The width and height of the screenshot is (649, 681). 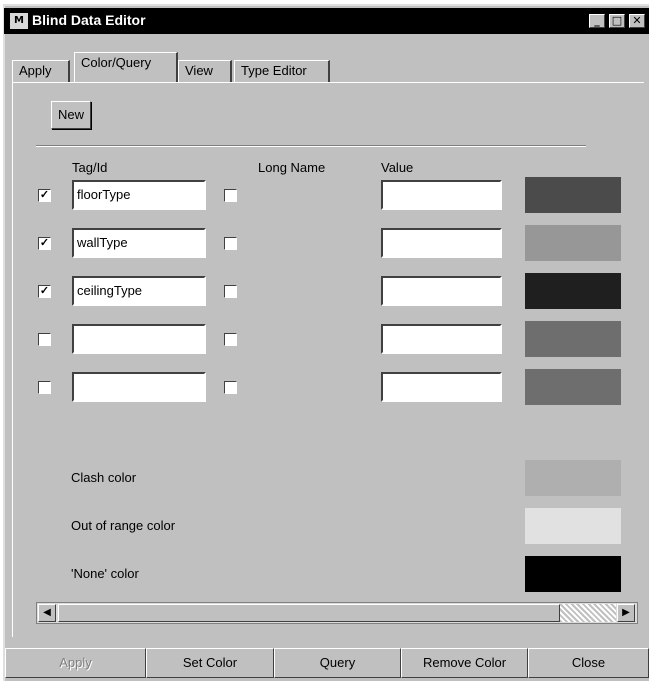 I want to click on value-header: Value, so click(x=397, y=167).